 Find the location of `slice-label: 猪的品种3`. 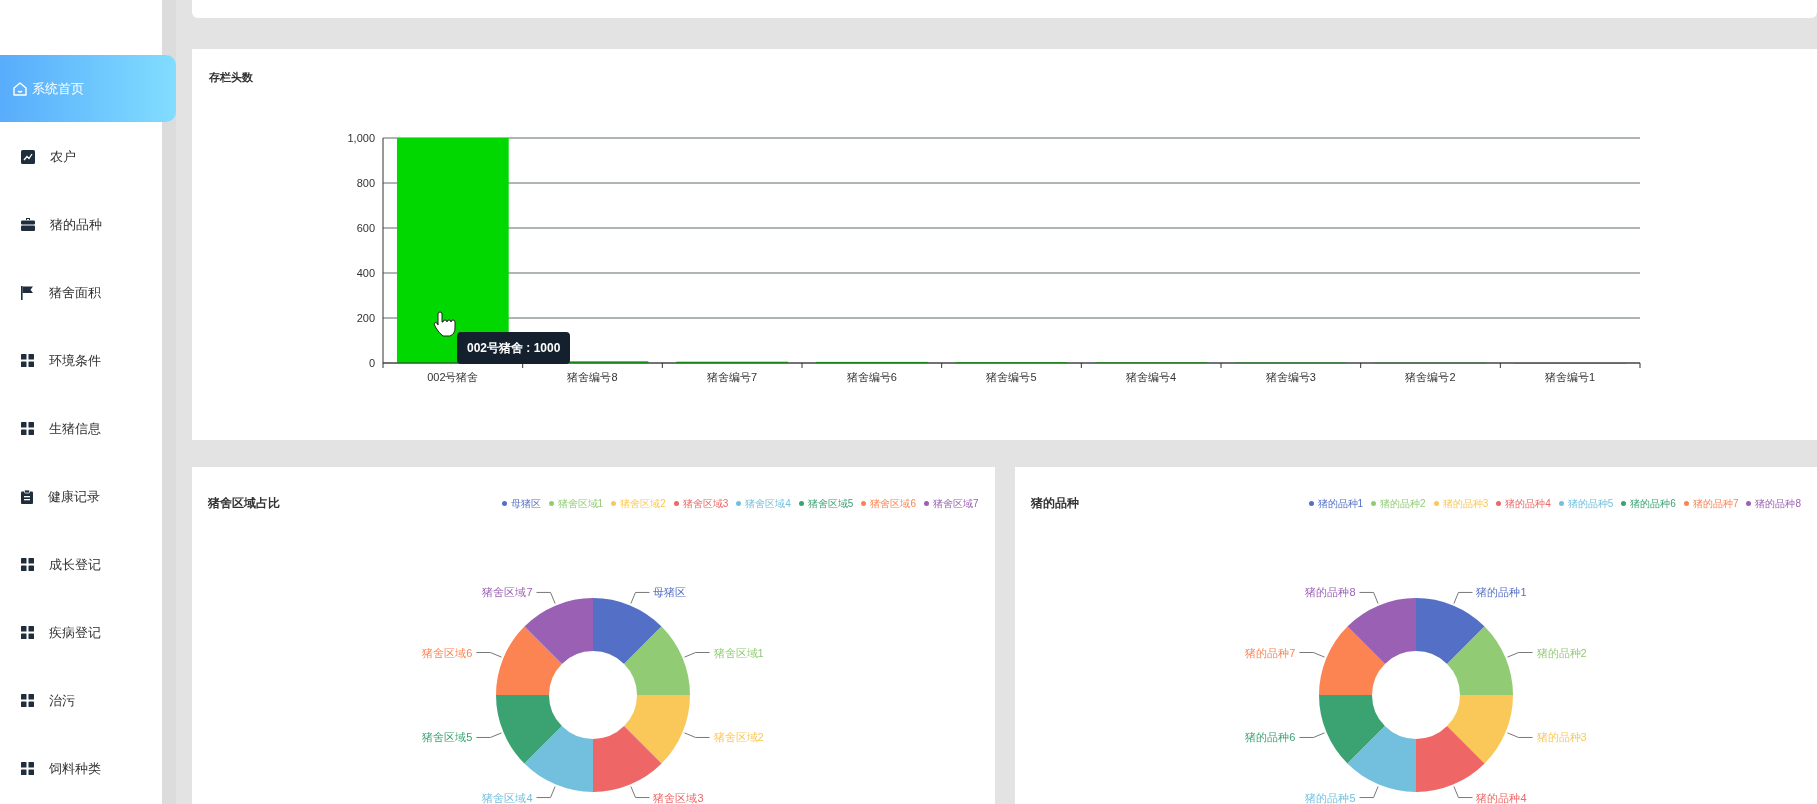

slice-label: 猪的品种3 is located at coordinates (1561, 737).